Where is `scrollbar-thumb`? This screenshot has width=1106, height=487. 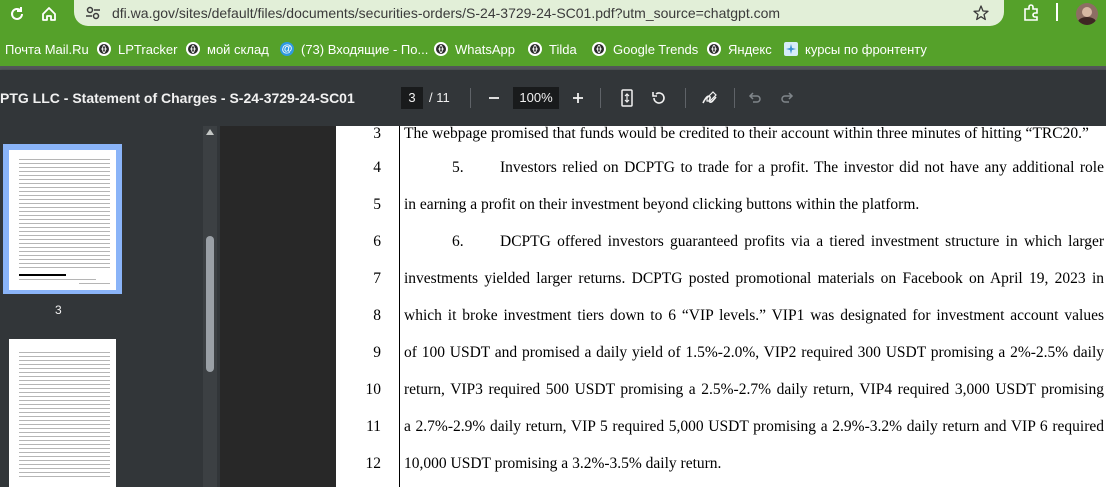
scrollbar-thumb is located at coordinates (210, 304).